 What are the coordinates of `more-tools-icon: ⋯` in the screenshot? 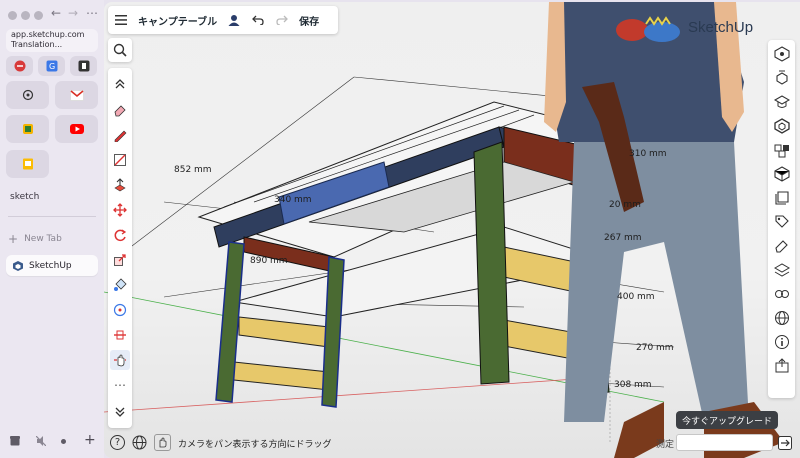 It's located at (120, 385).